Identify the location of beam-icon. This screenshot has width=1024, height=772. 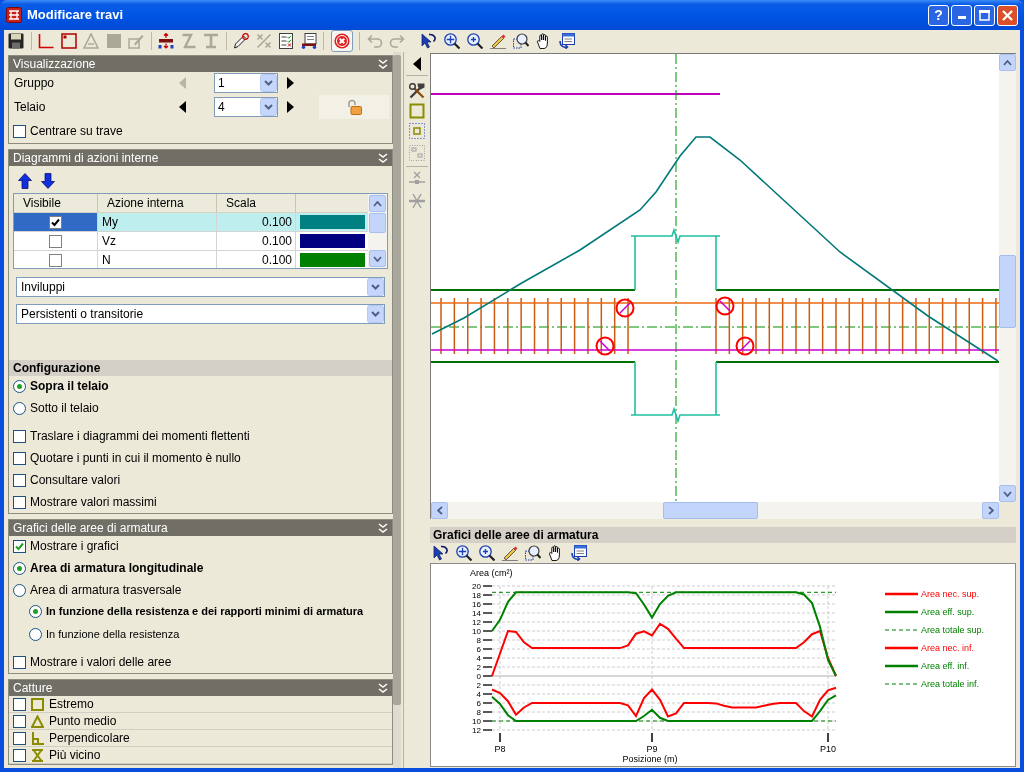
(166, 41).